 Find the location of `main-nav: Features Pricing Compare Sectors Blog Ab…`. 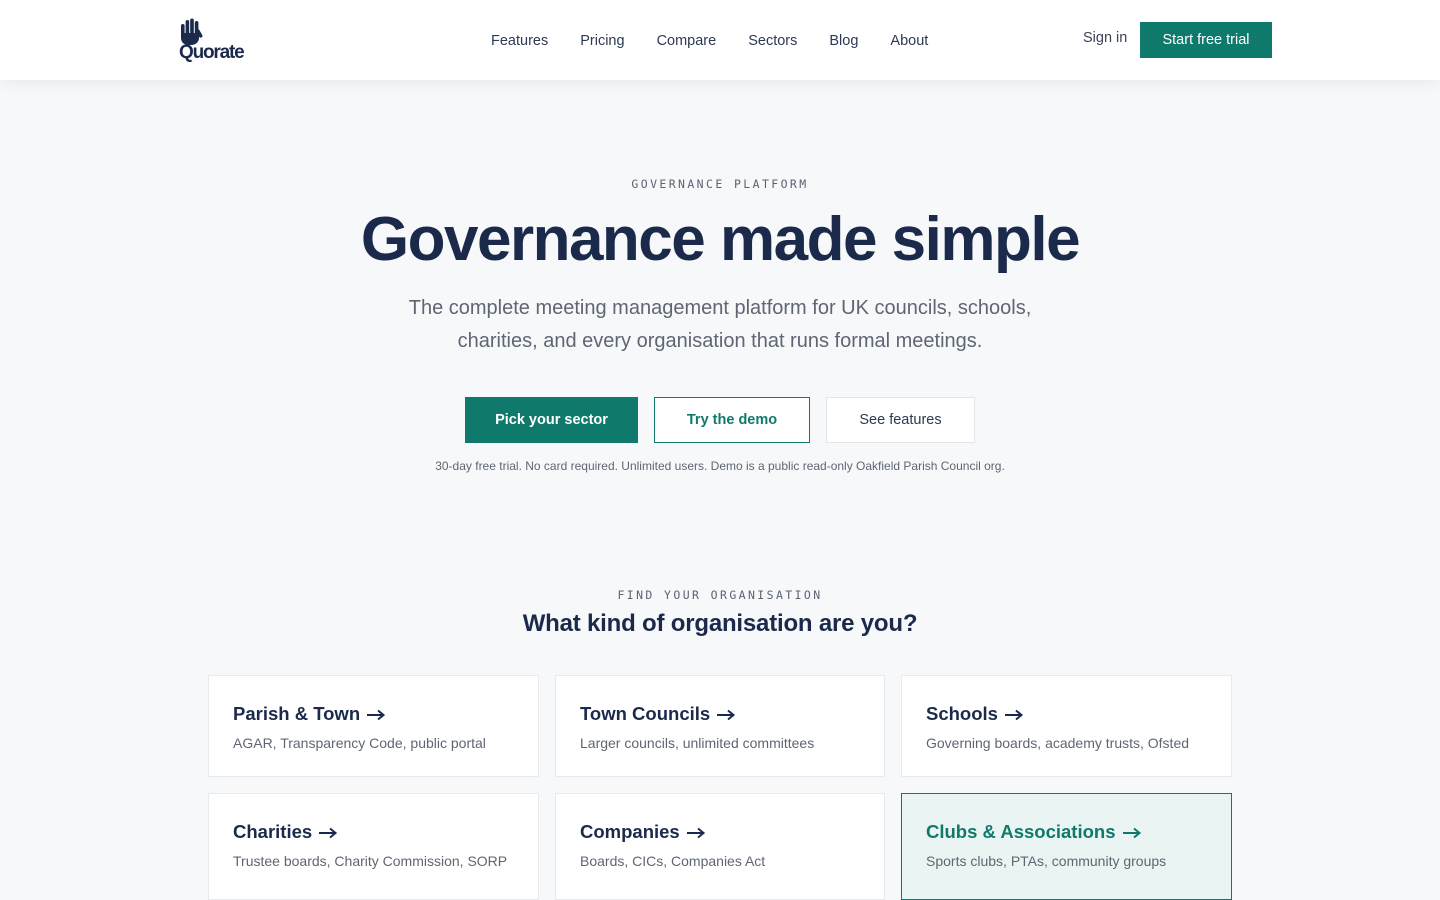

main-nav: Features Pricing Compare Sectors Blog Ab… is located at coordinates (709, 40).